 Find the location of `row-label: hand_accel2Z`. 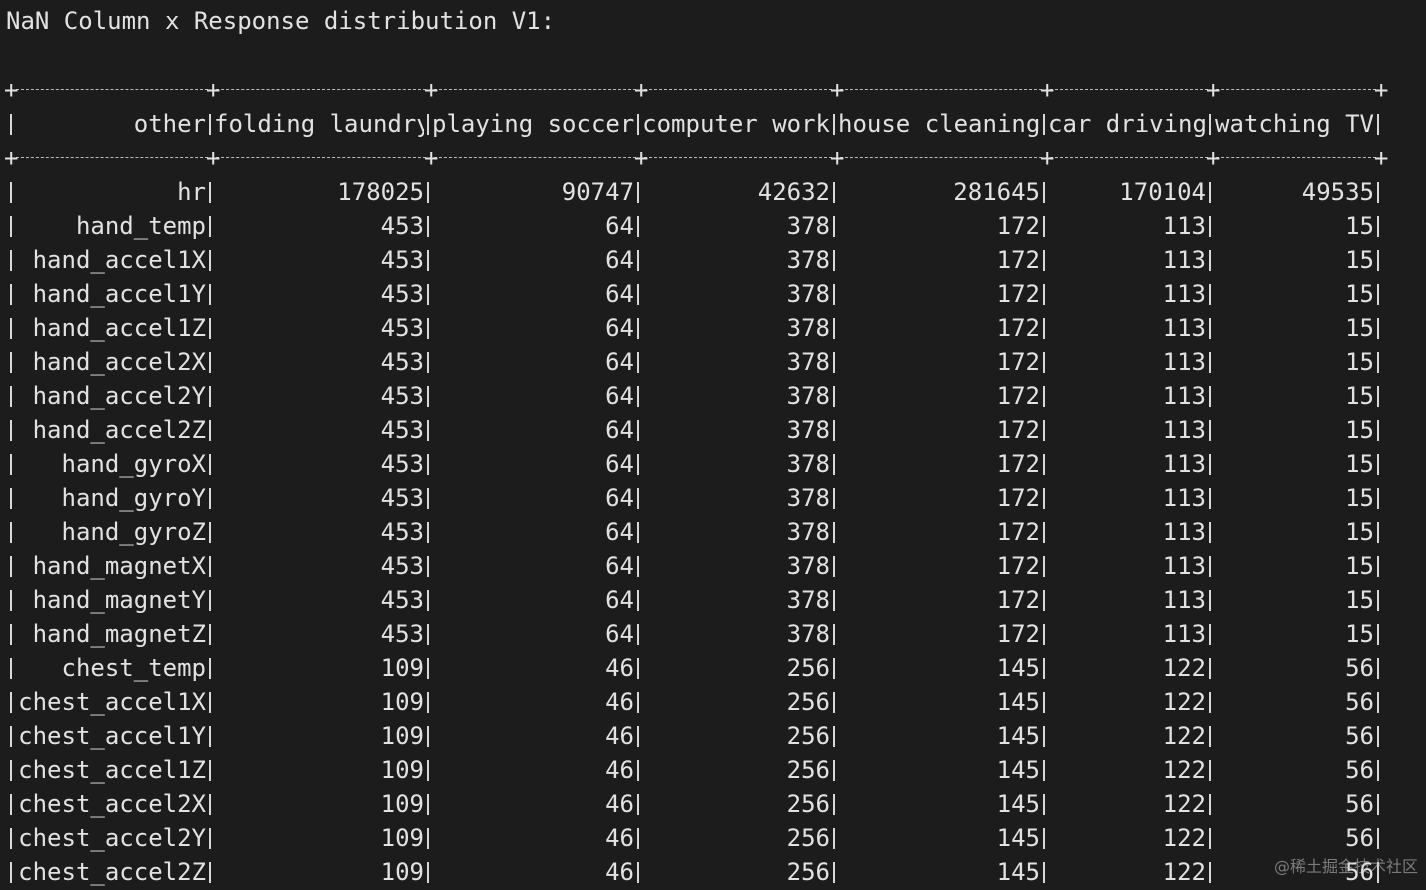

row-label: hand_accel2Z is located at coordinates (119, 430).